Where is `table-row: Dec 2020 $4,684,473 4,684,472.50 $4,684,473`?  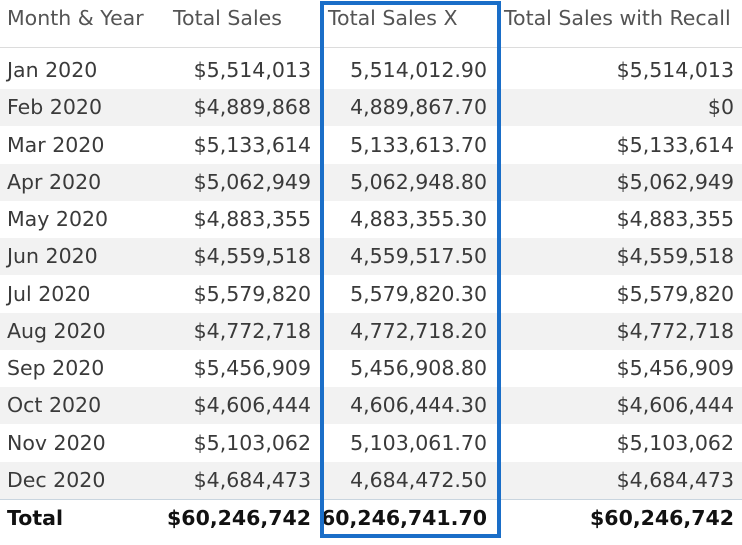
table-row: Dec 2020 $4,684,473 4,684,472.50 $4,684,473 is located at coordinates (371, 480).